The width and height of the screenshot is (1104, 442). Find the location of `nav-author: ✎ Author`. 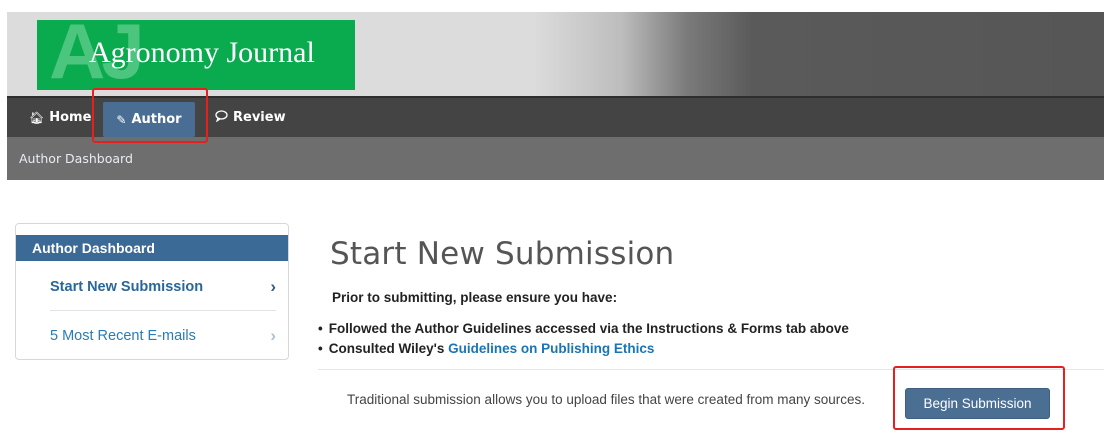

nav-author: ✎ Author is located at coordinates (149, 119).